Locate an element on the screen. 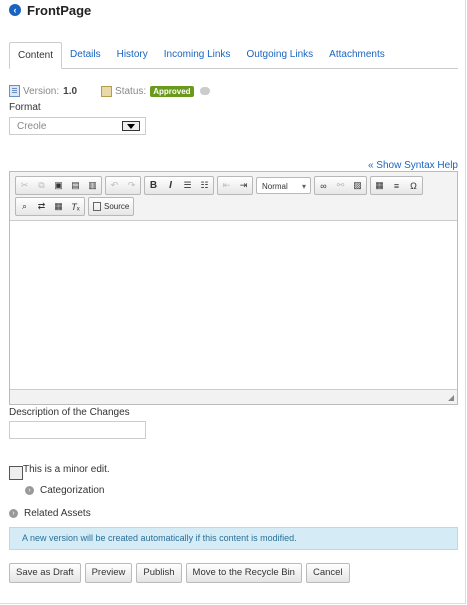 This screenshot has width=467, height=605. clipboard-group: ✂ ⧉ ▣ ▤ ▥ is located at coordinates (58, 185).